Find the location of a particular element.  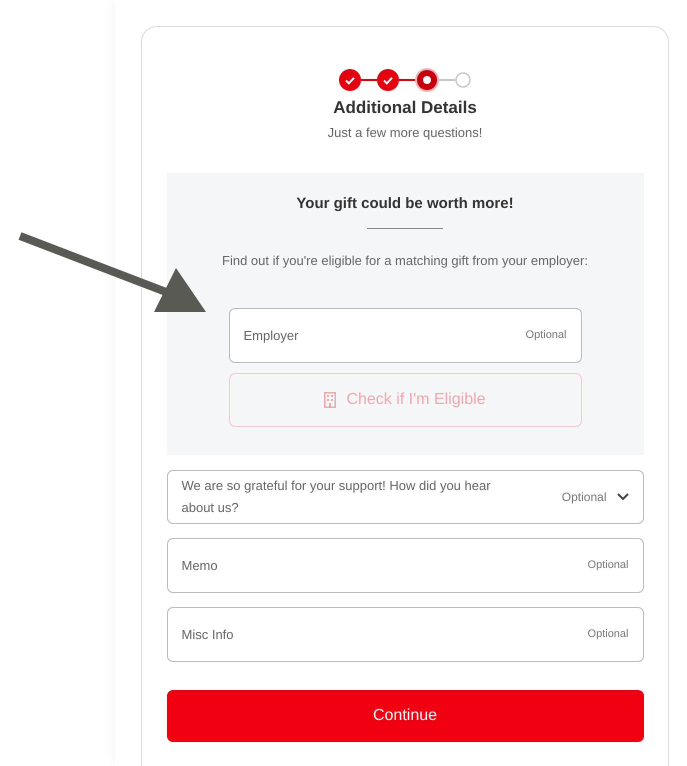

select-placeholder: We are so grateful for your support! How did you hear about us? is located at coordinates (337, 497).